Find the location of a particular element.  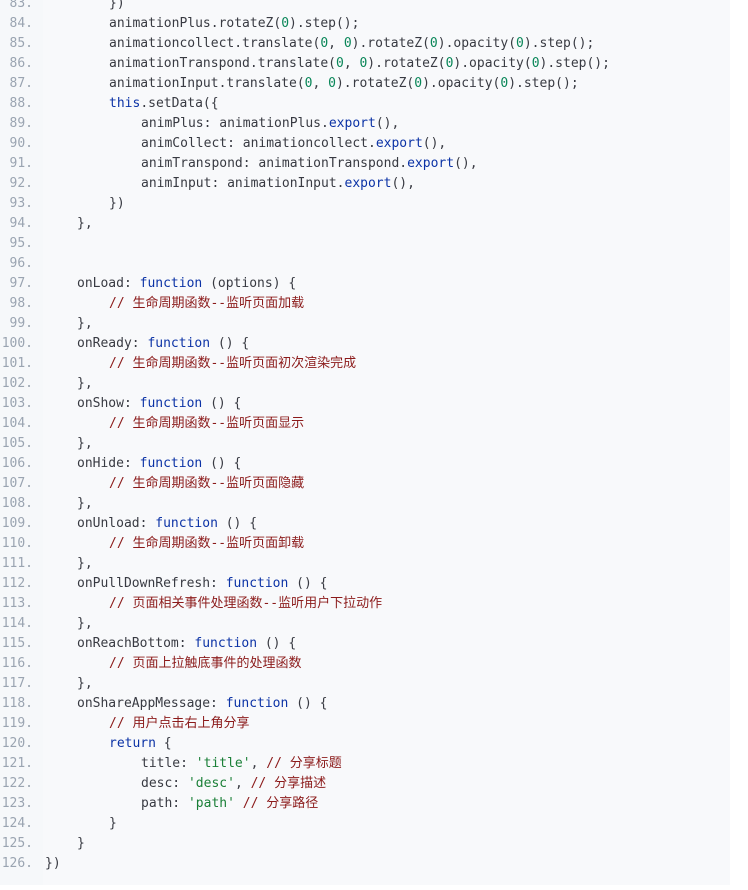

code-line: 114.}, is located at coordinates (365, 624).